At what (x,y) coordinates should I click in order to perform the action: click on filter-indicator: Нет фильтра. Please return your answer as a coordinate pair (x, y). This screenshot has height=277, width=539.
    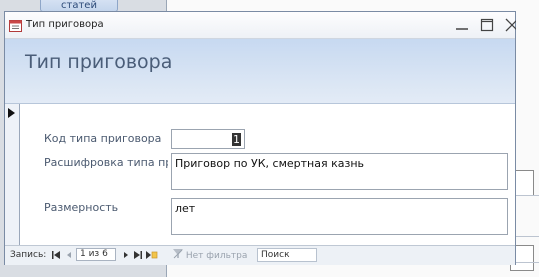
    Looking at the image, I should click on (210, 255).